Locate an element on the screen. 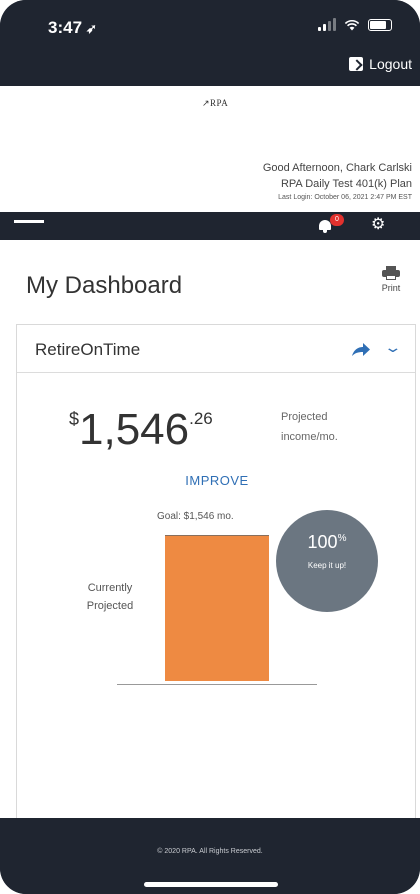  amount-whole: 1,546 is located at coordinates (134, 429).